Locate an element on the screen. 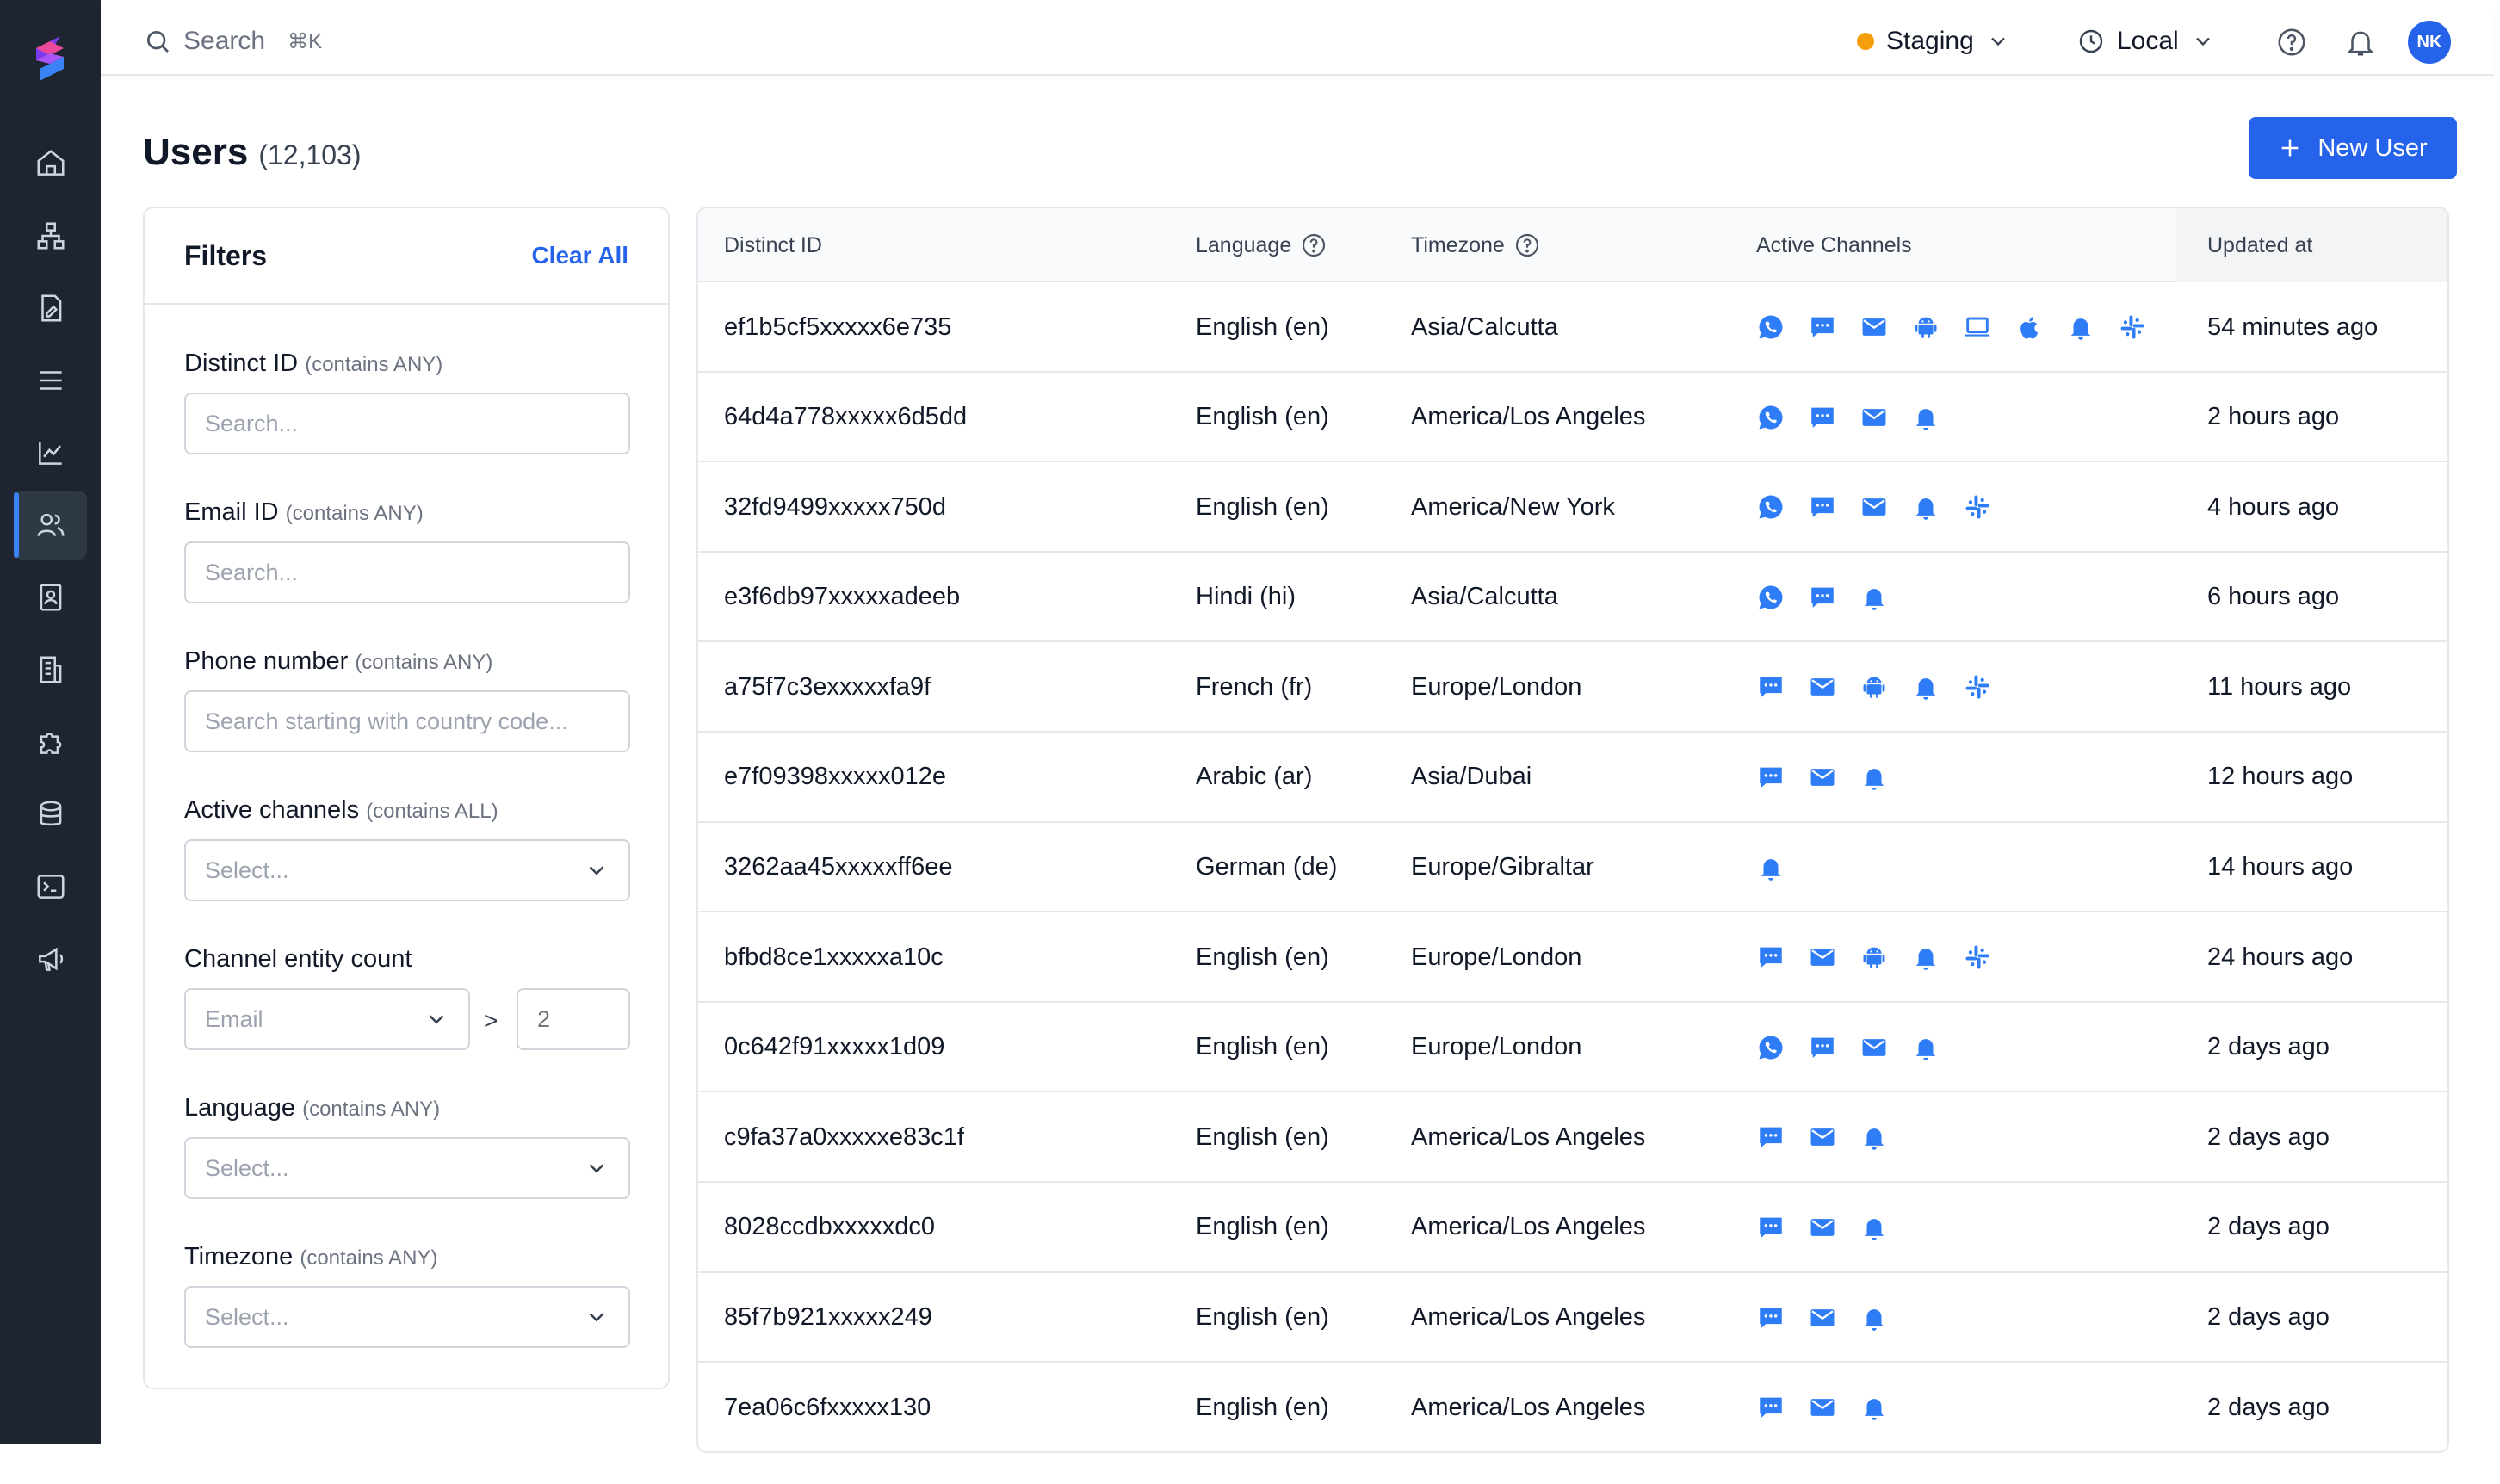 The height and width of the screenshot is (1484, 2500). entity-count-operator: > is located at coordinates (491, 1020).